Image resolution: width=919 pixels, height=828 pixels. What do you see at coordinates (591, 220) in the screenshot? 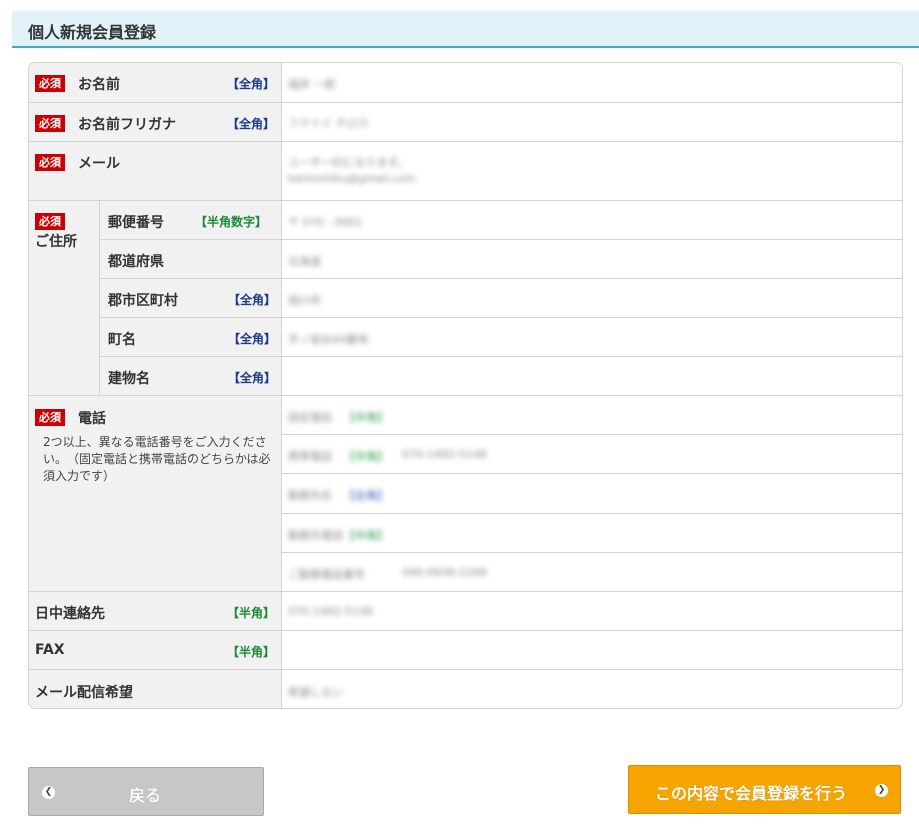
I see `postal-value-cell: 〒 070 - 0001` at bounding box center [591, 220].